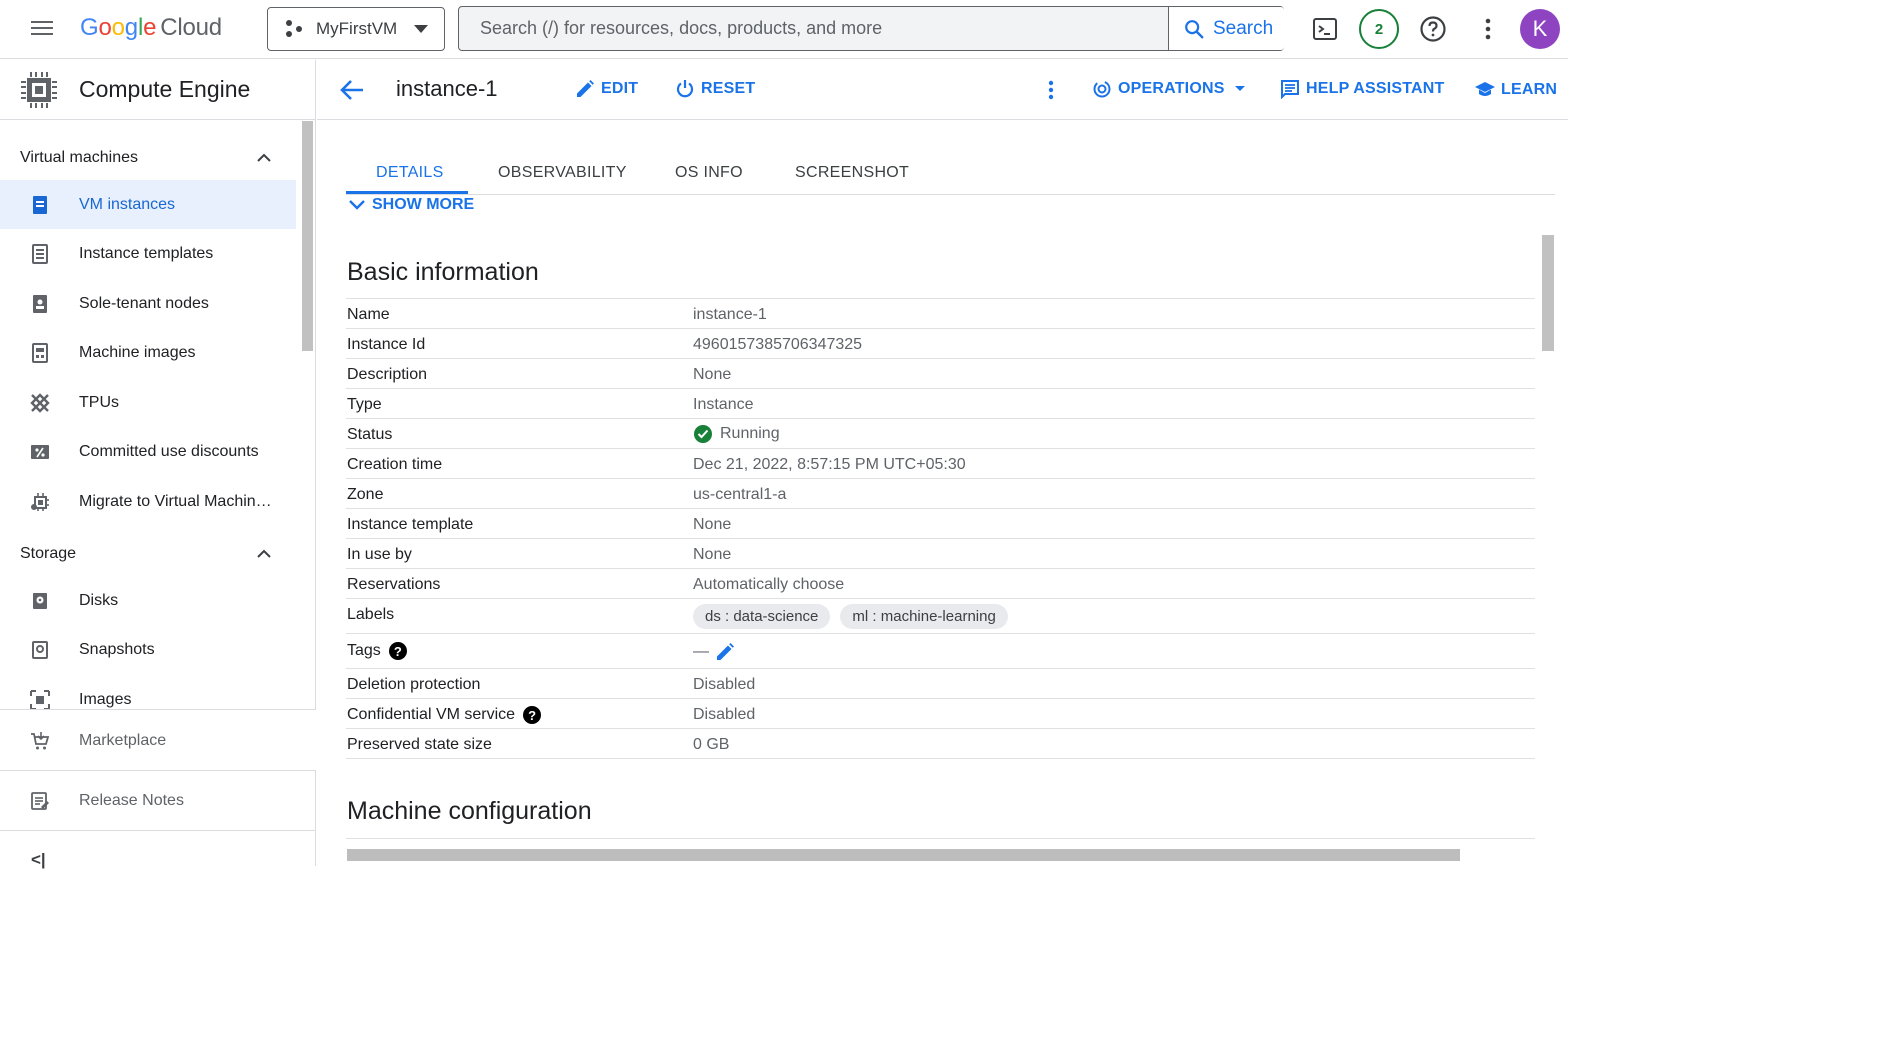  Describe the element at coordinates (137, 352) in the screenshot. I see `sidebar-item-label: Machine images` at that location.